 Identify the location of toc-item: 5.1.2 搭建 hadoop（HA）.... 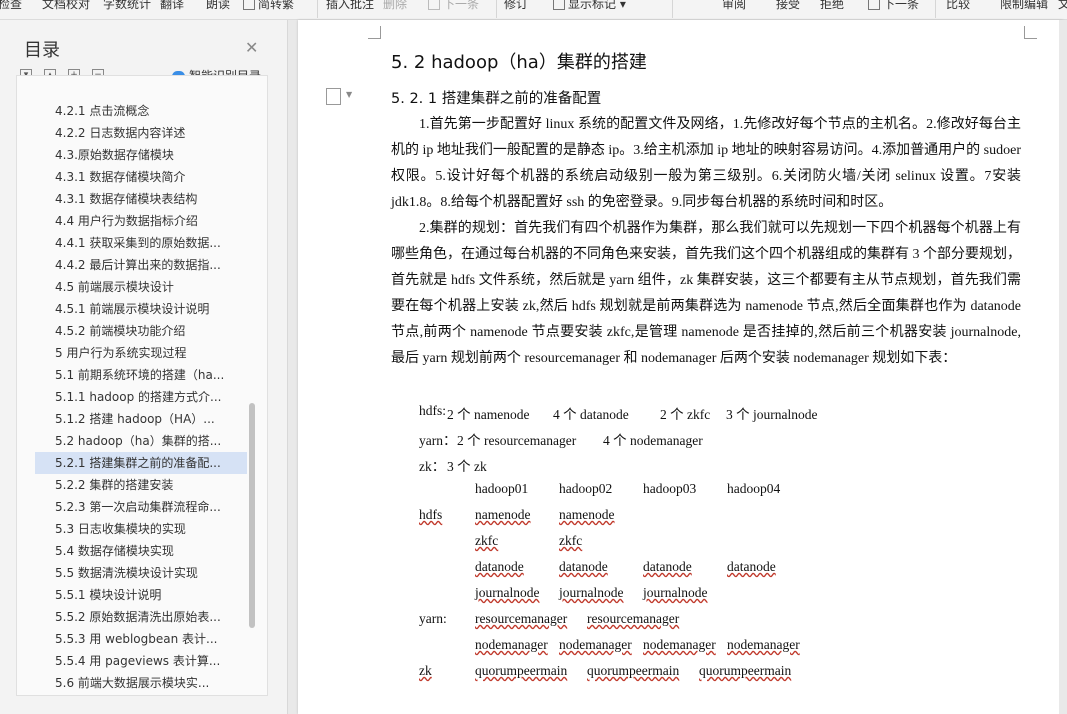
(155, 419).